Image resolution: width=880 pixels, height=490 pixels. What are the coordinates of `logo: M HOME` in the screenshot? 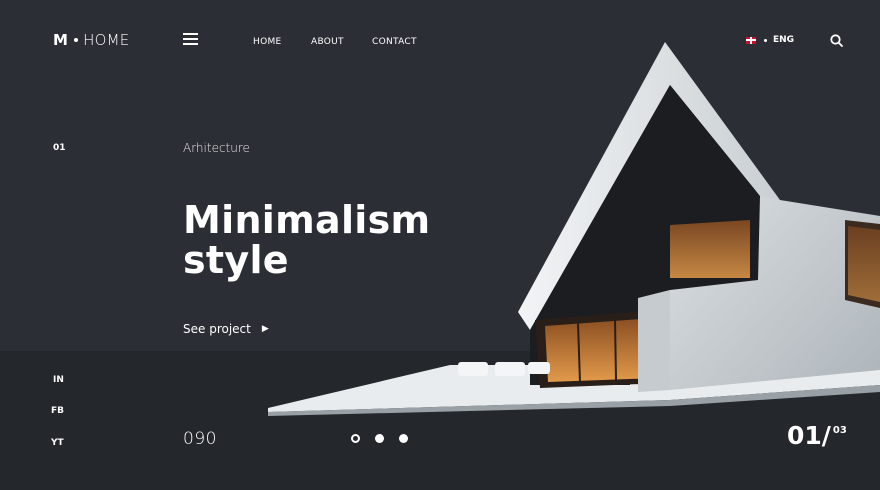 It's located at (91, 40).